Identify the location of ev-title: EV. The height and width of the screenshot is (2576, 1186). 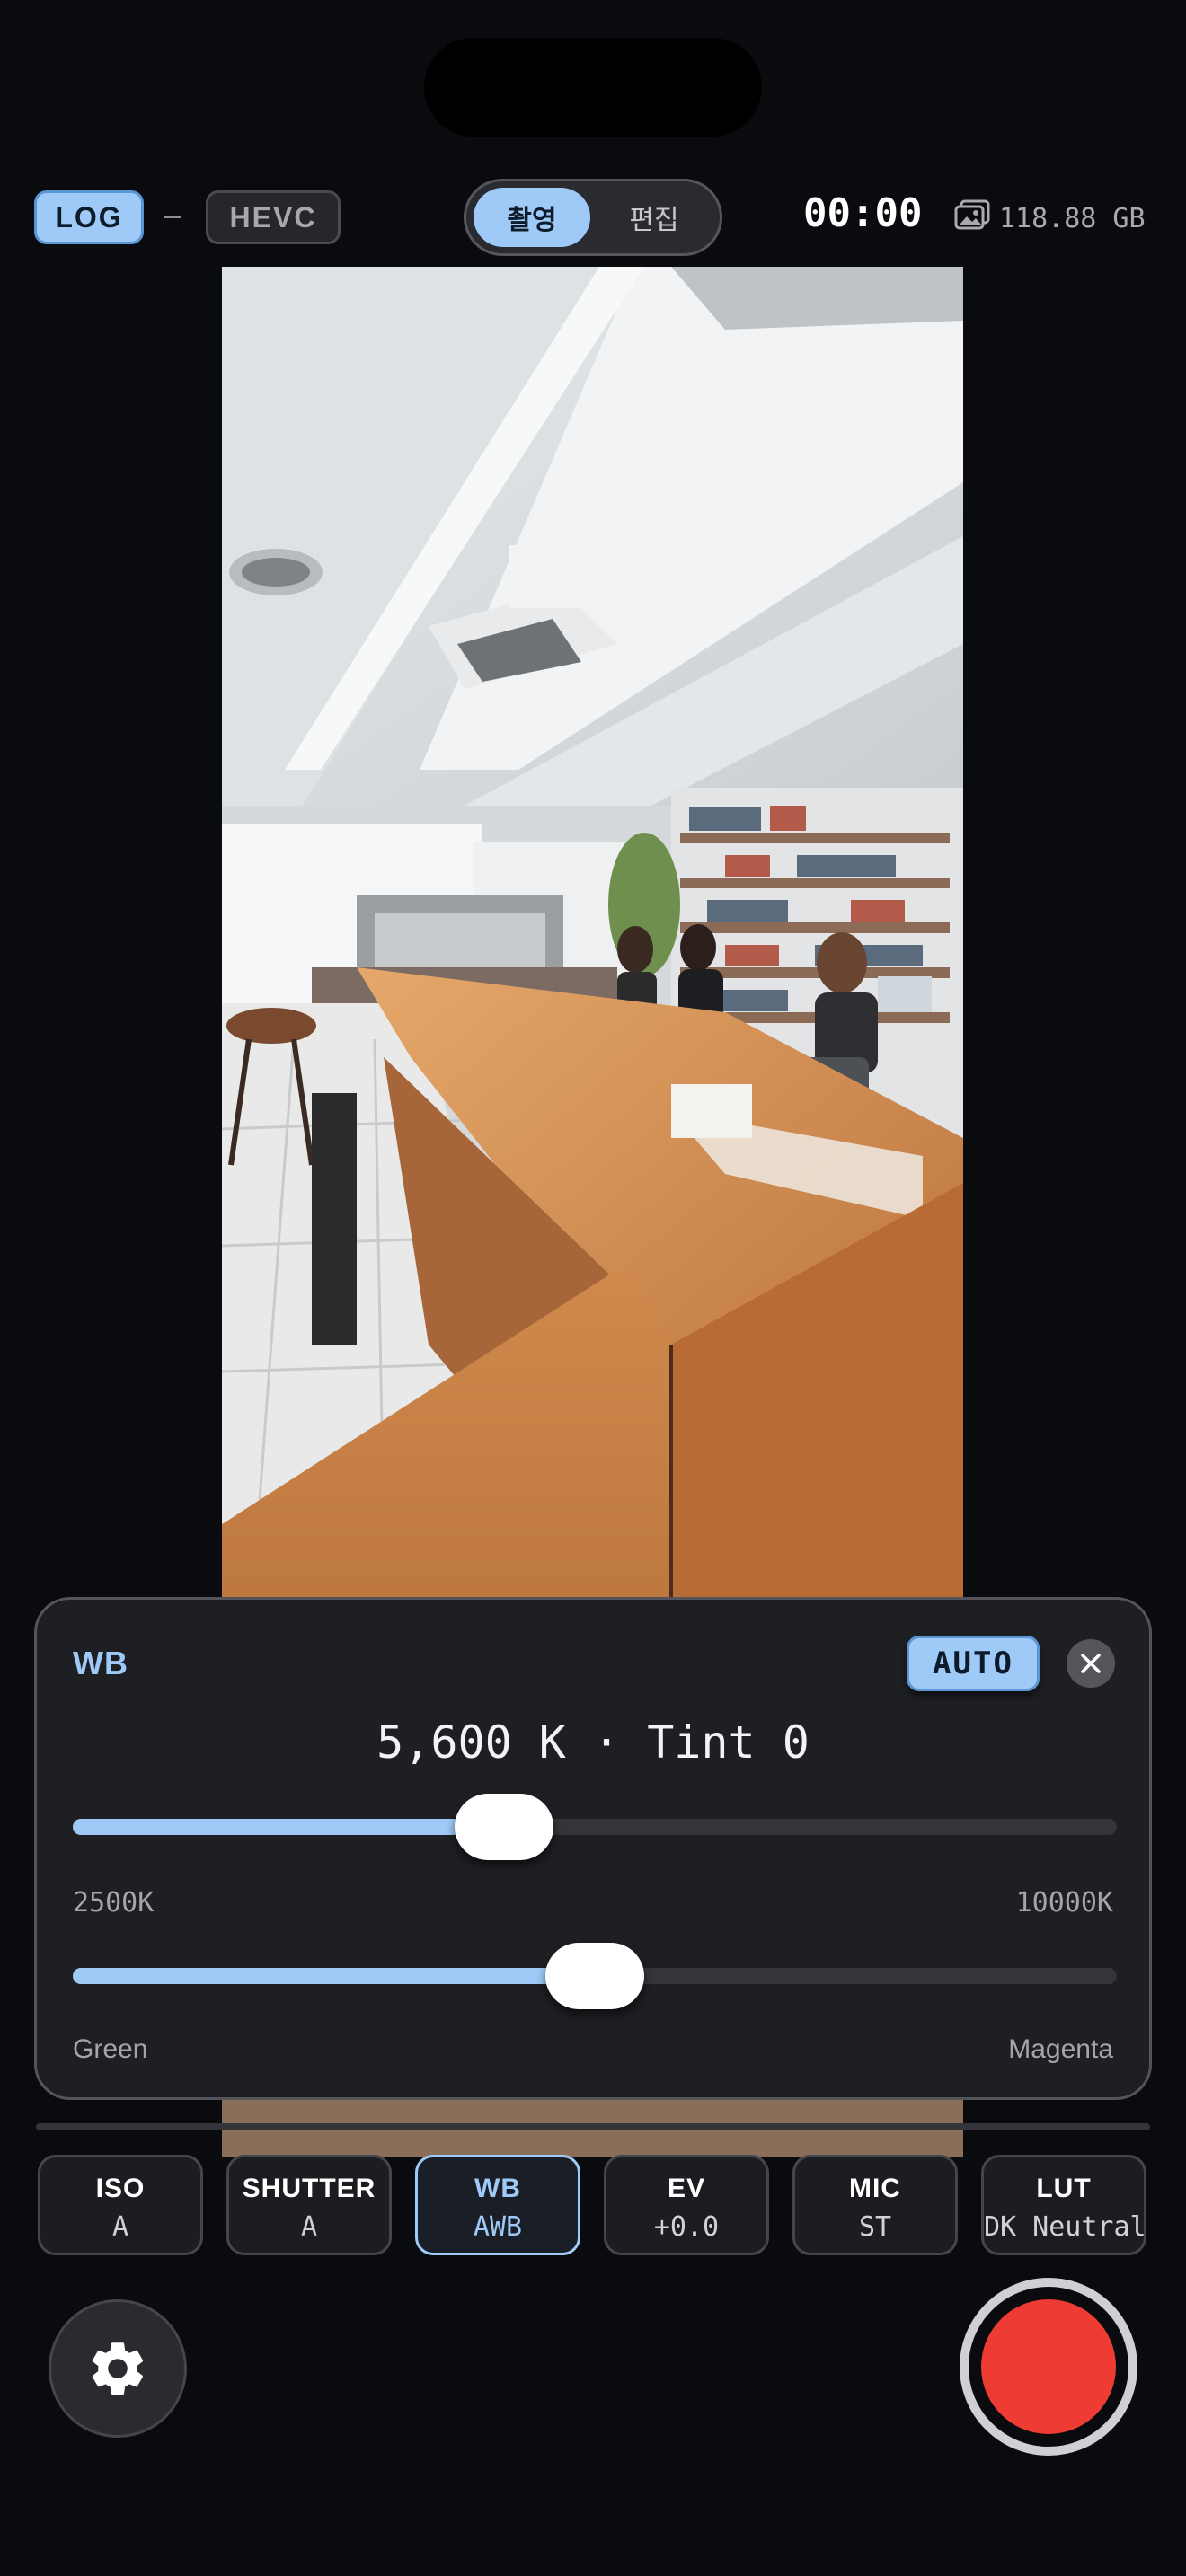
(686, 2188).